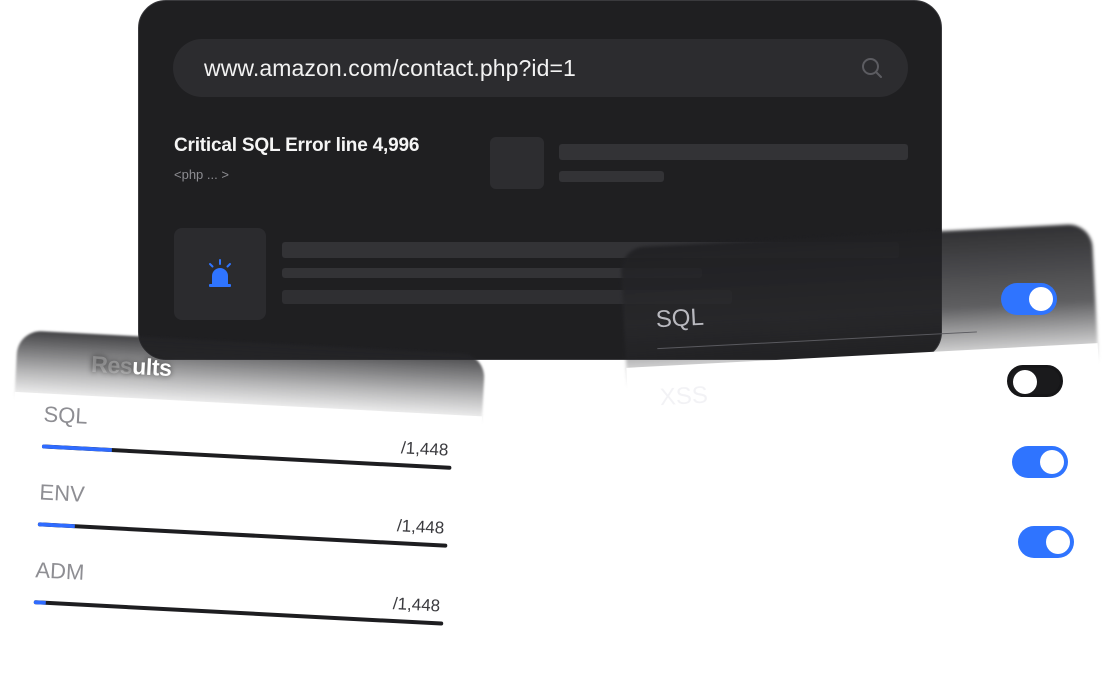 Image resolution: width=1109 pixels, height=676 pixels. Describe the element at coordinates (297, 145) in the screenshot. I see `error-title: Critical SQL Error line 4,996` at that location.